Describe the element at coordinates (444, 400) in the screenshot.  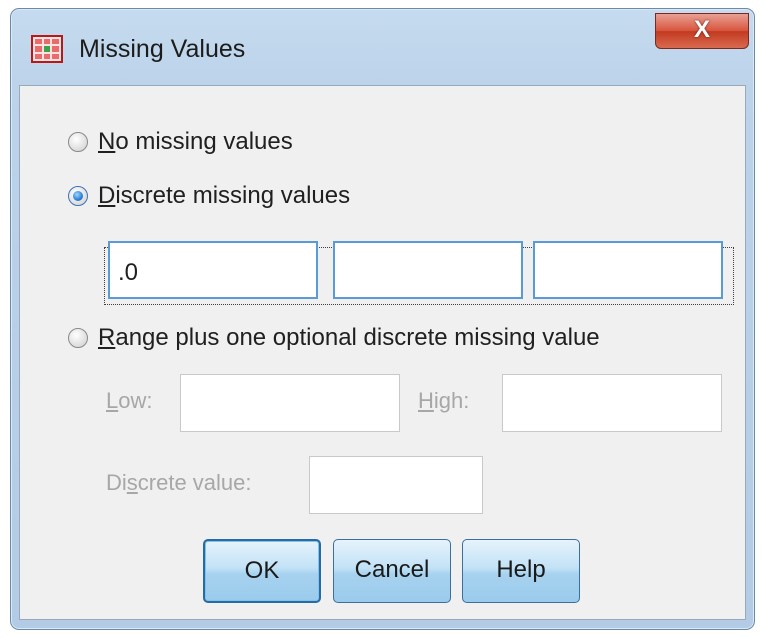
I see `high-label: High:` at that location.